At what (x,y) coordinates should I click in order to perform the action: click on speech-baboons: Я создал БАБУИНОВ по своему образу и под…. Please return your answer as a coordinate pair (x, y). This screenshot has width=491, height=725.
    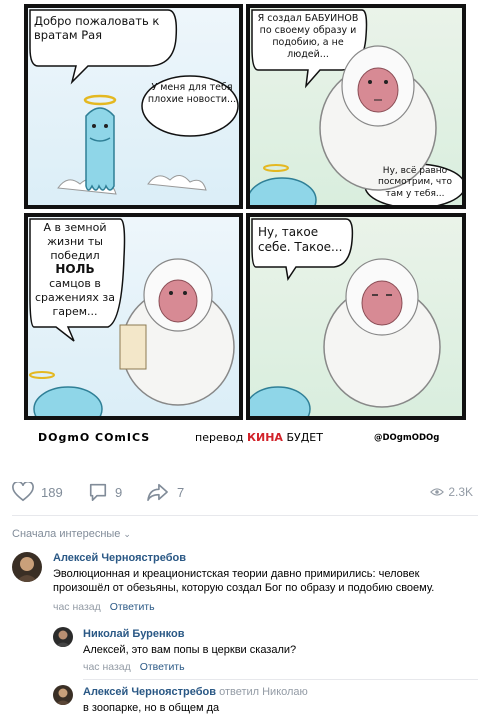
    Looking at the image, I should click on (308, 36).